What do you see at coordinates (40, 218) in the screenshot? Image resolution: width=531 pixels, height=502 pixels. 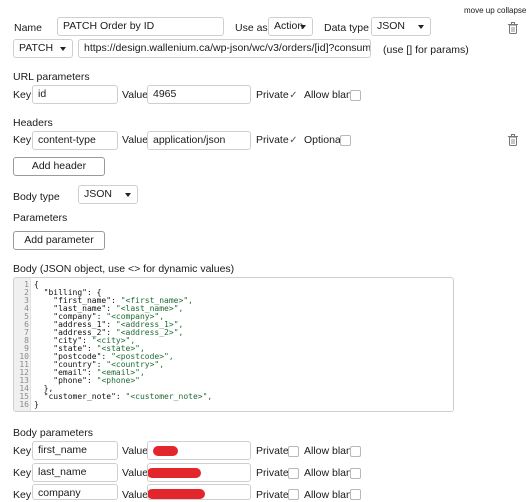 I see `parameters-title: Parameters` at bounding box center [40, 218].